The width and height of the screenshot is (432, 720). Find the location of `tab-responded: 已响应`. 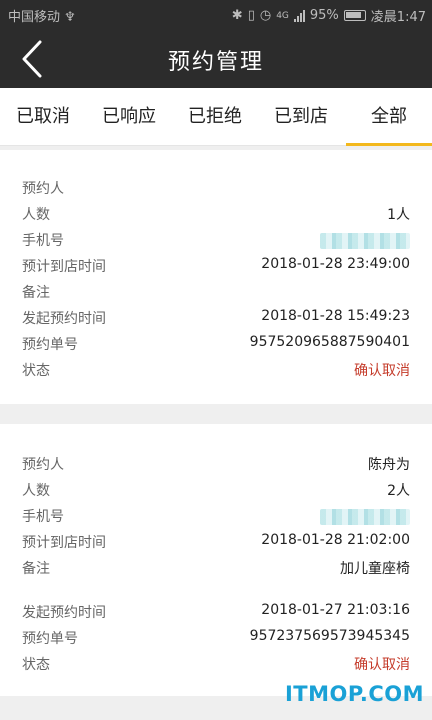

tab-responded: 已响应 is located at coordinates (129, 117).